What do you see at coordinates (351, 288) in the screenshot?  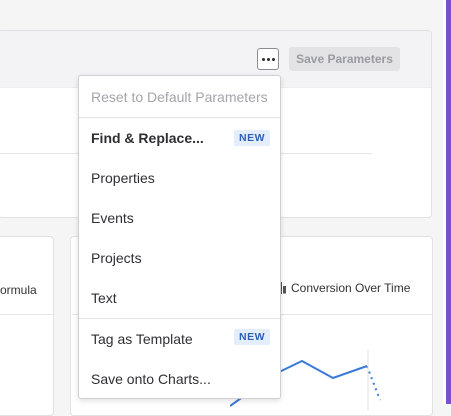 I see `chart-title-text: Conversion Over Time` at bounding box center [351, 288].